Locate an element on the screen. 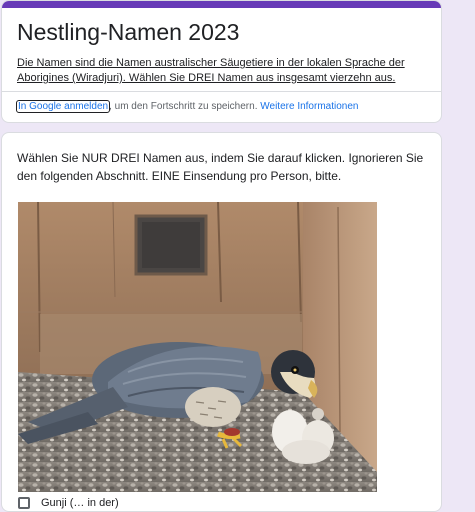 The width and height of the screenshot is (475, 512). option-row: Gunji (… in der) is located at coordinates (68, 503).